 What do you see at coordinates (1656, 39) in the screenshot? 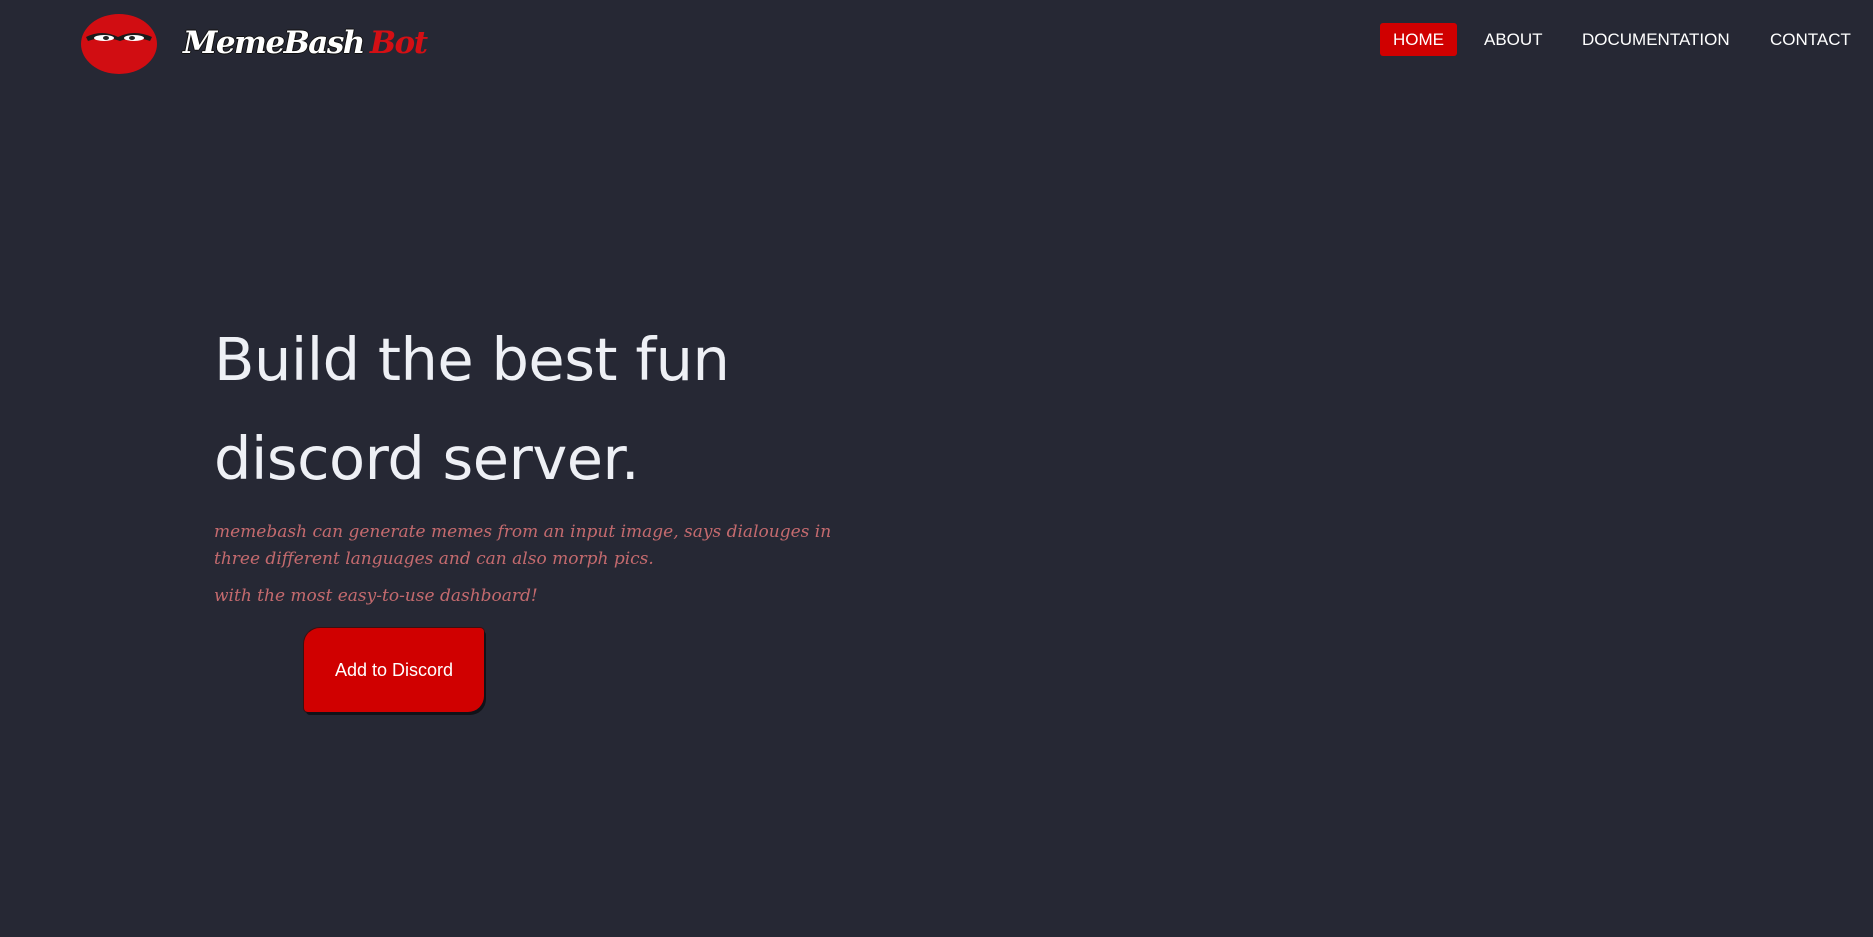
I see `nav-documentation: DOCUMENTATION` at bounding box center [1656, 39].